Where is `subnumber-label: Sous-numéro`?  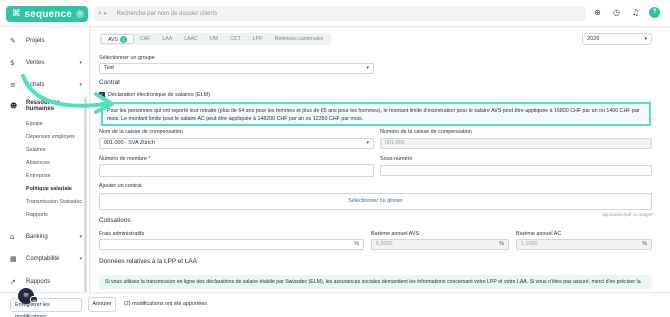 subnumber-label: Sous-numéro is located at coordinates (396, 159).